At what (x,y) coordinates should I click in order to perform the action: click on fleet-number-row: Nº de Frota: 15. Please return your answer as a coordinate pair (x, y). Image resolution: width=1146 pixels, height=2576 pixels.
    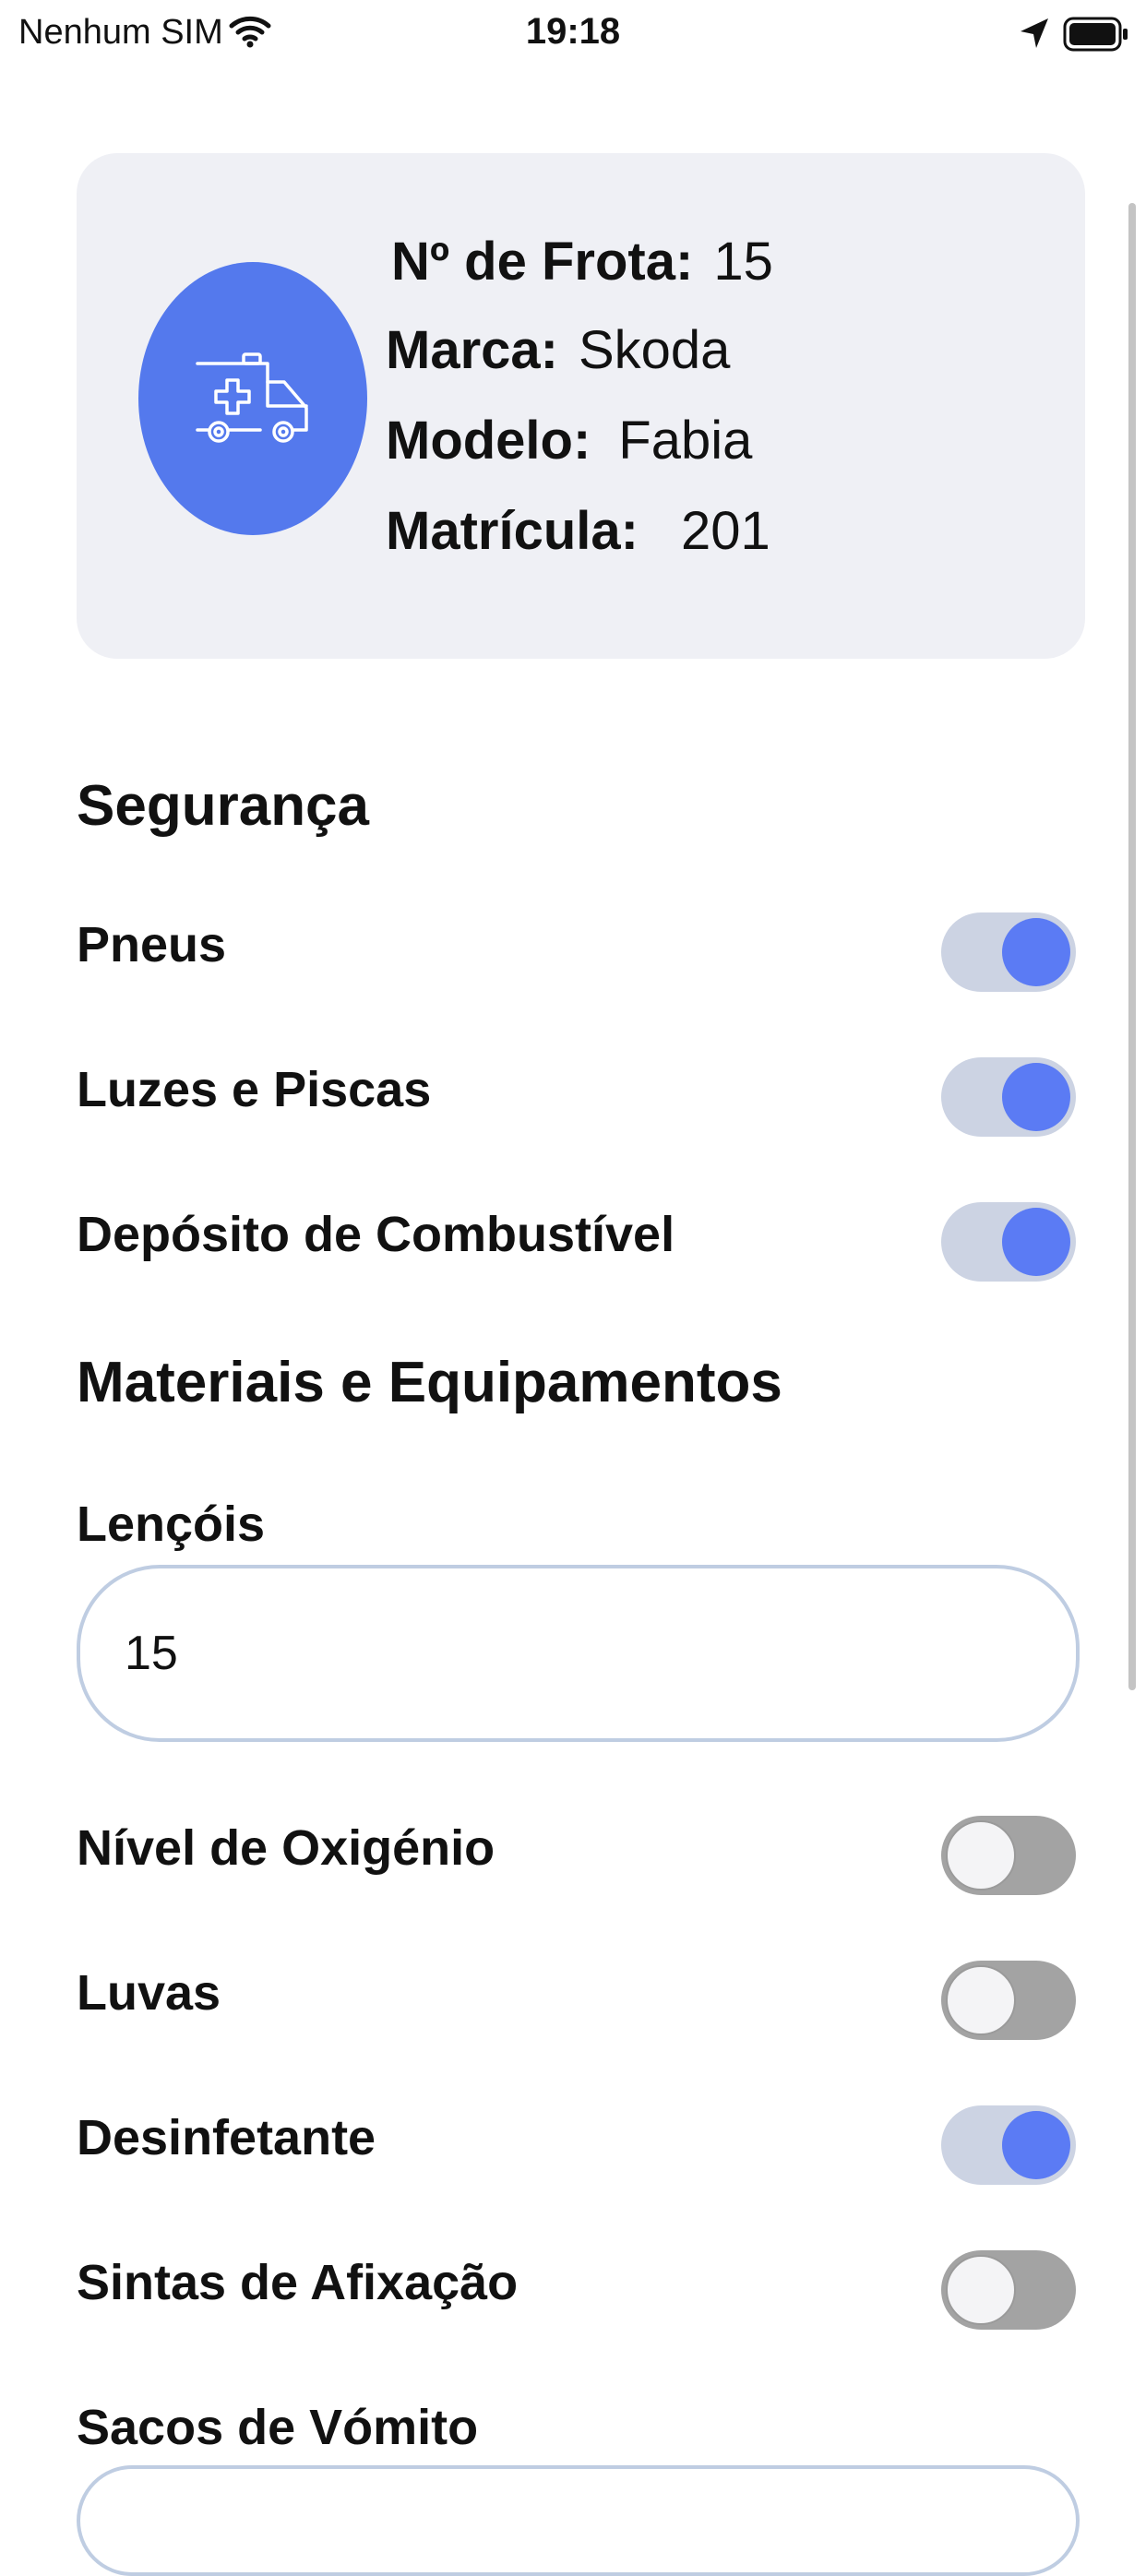
    Looking at the image, I should click on (582, 261).